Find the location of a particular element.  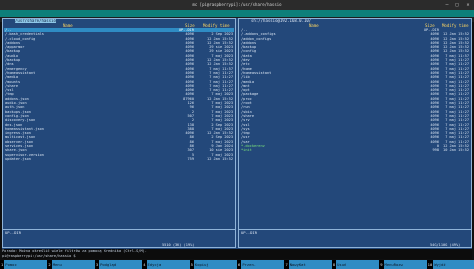

left-mini-status: UP--DIR is located at coordinates (13, 232).